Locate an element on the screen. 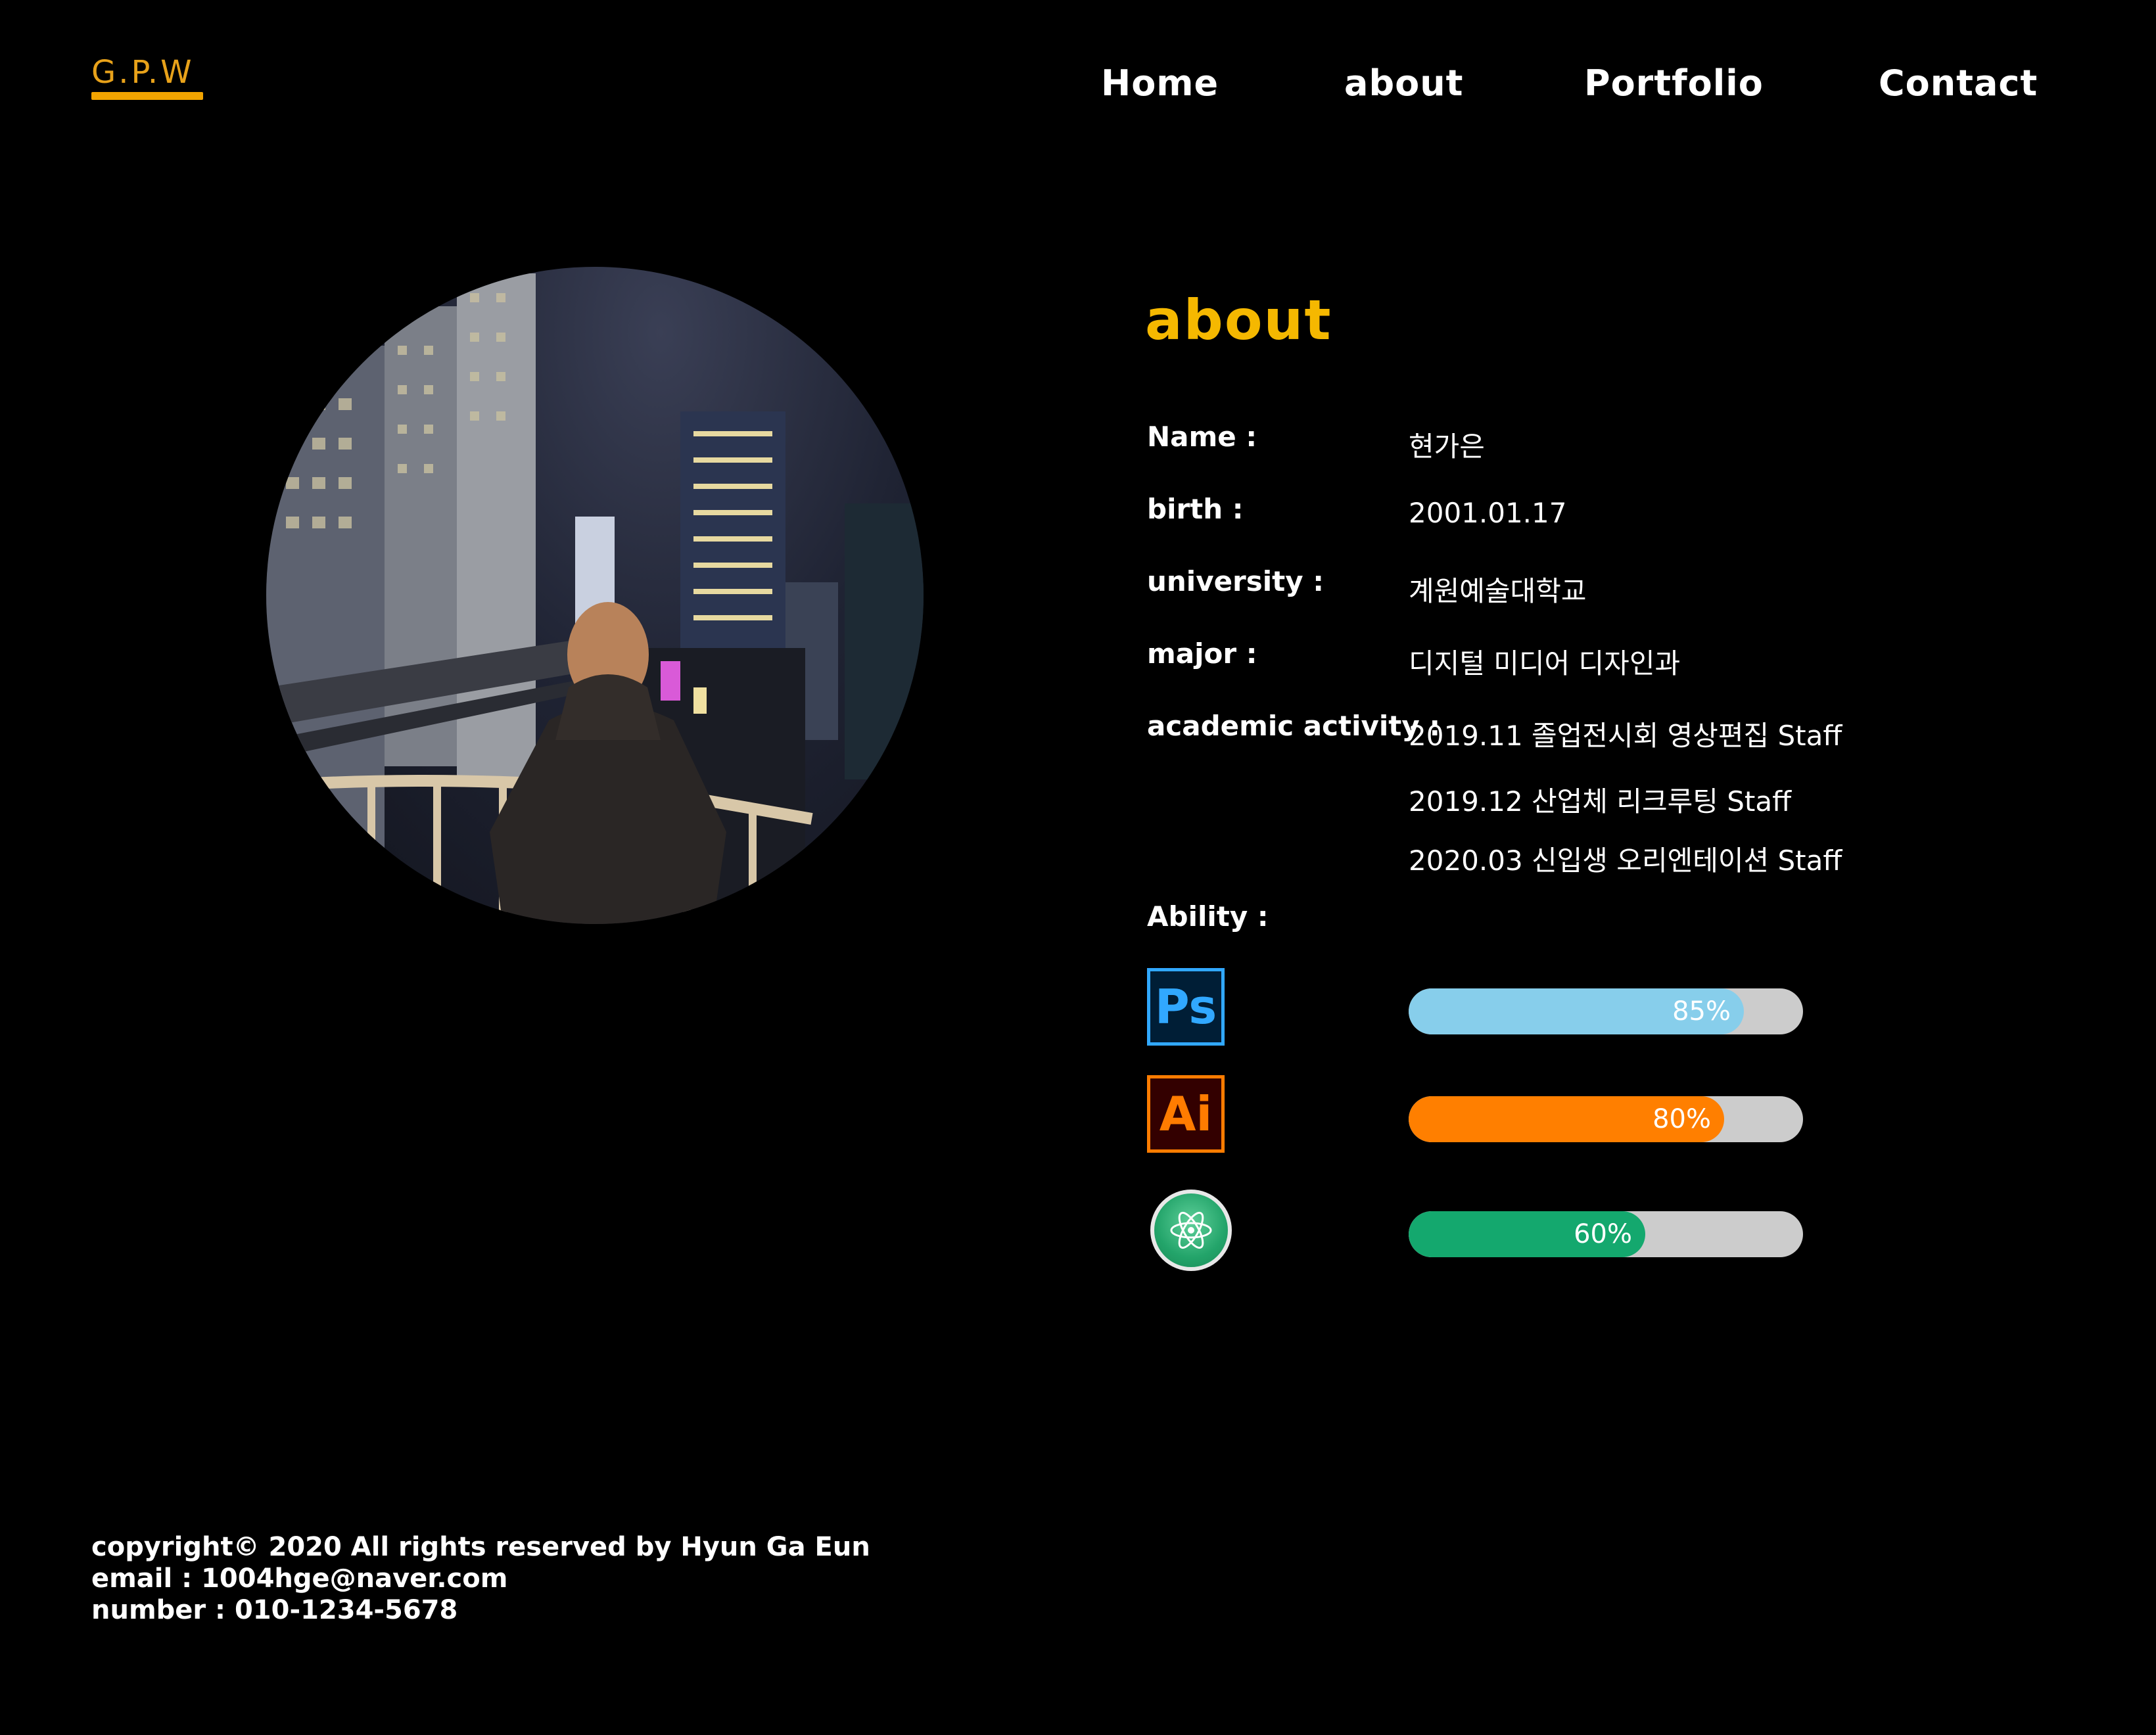 This screenshot has height=1735, width=2156. nav-portfolio-link: Portfolio is located at coordinates (1674, 83).